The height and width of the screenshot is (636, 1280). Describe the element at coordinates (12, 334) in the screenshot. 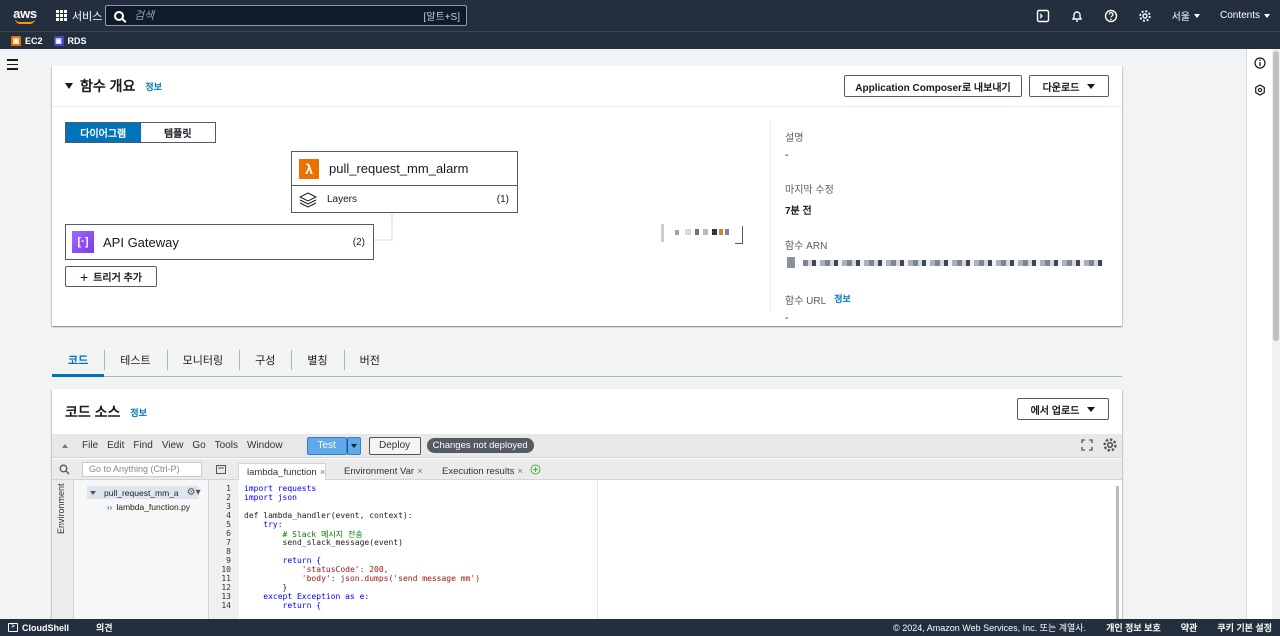

I see `side-navigation-toggle-area` at that location.